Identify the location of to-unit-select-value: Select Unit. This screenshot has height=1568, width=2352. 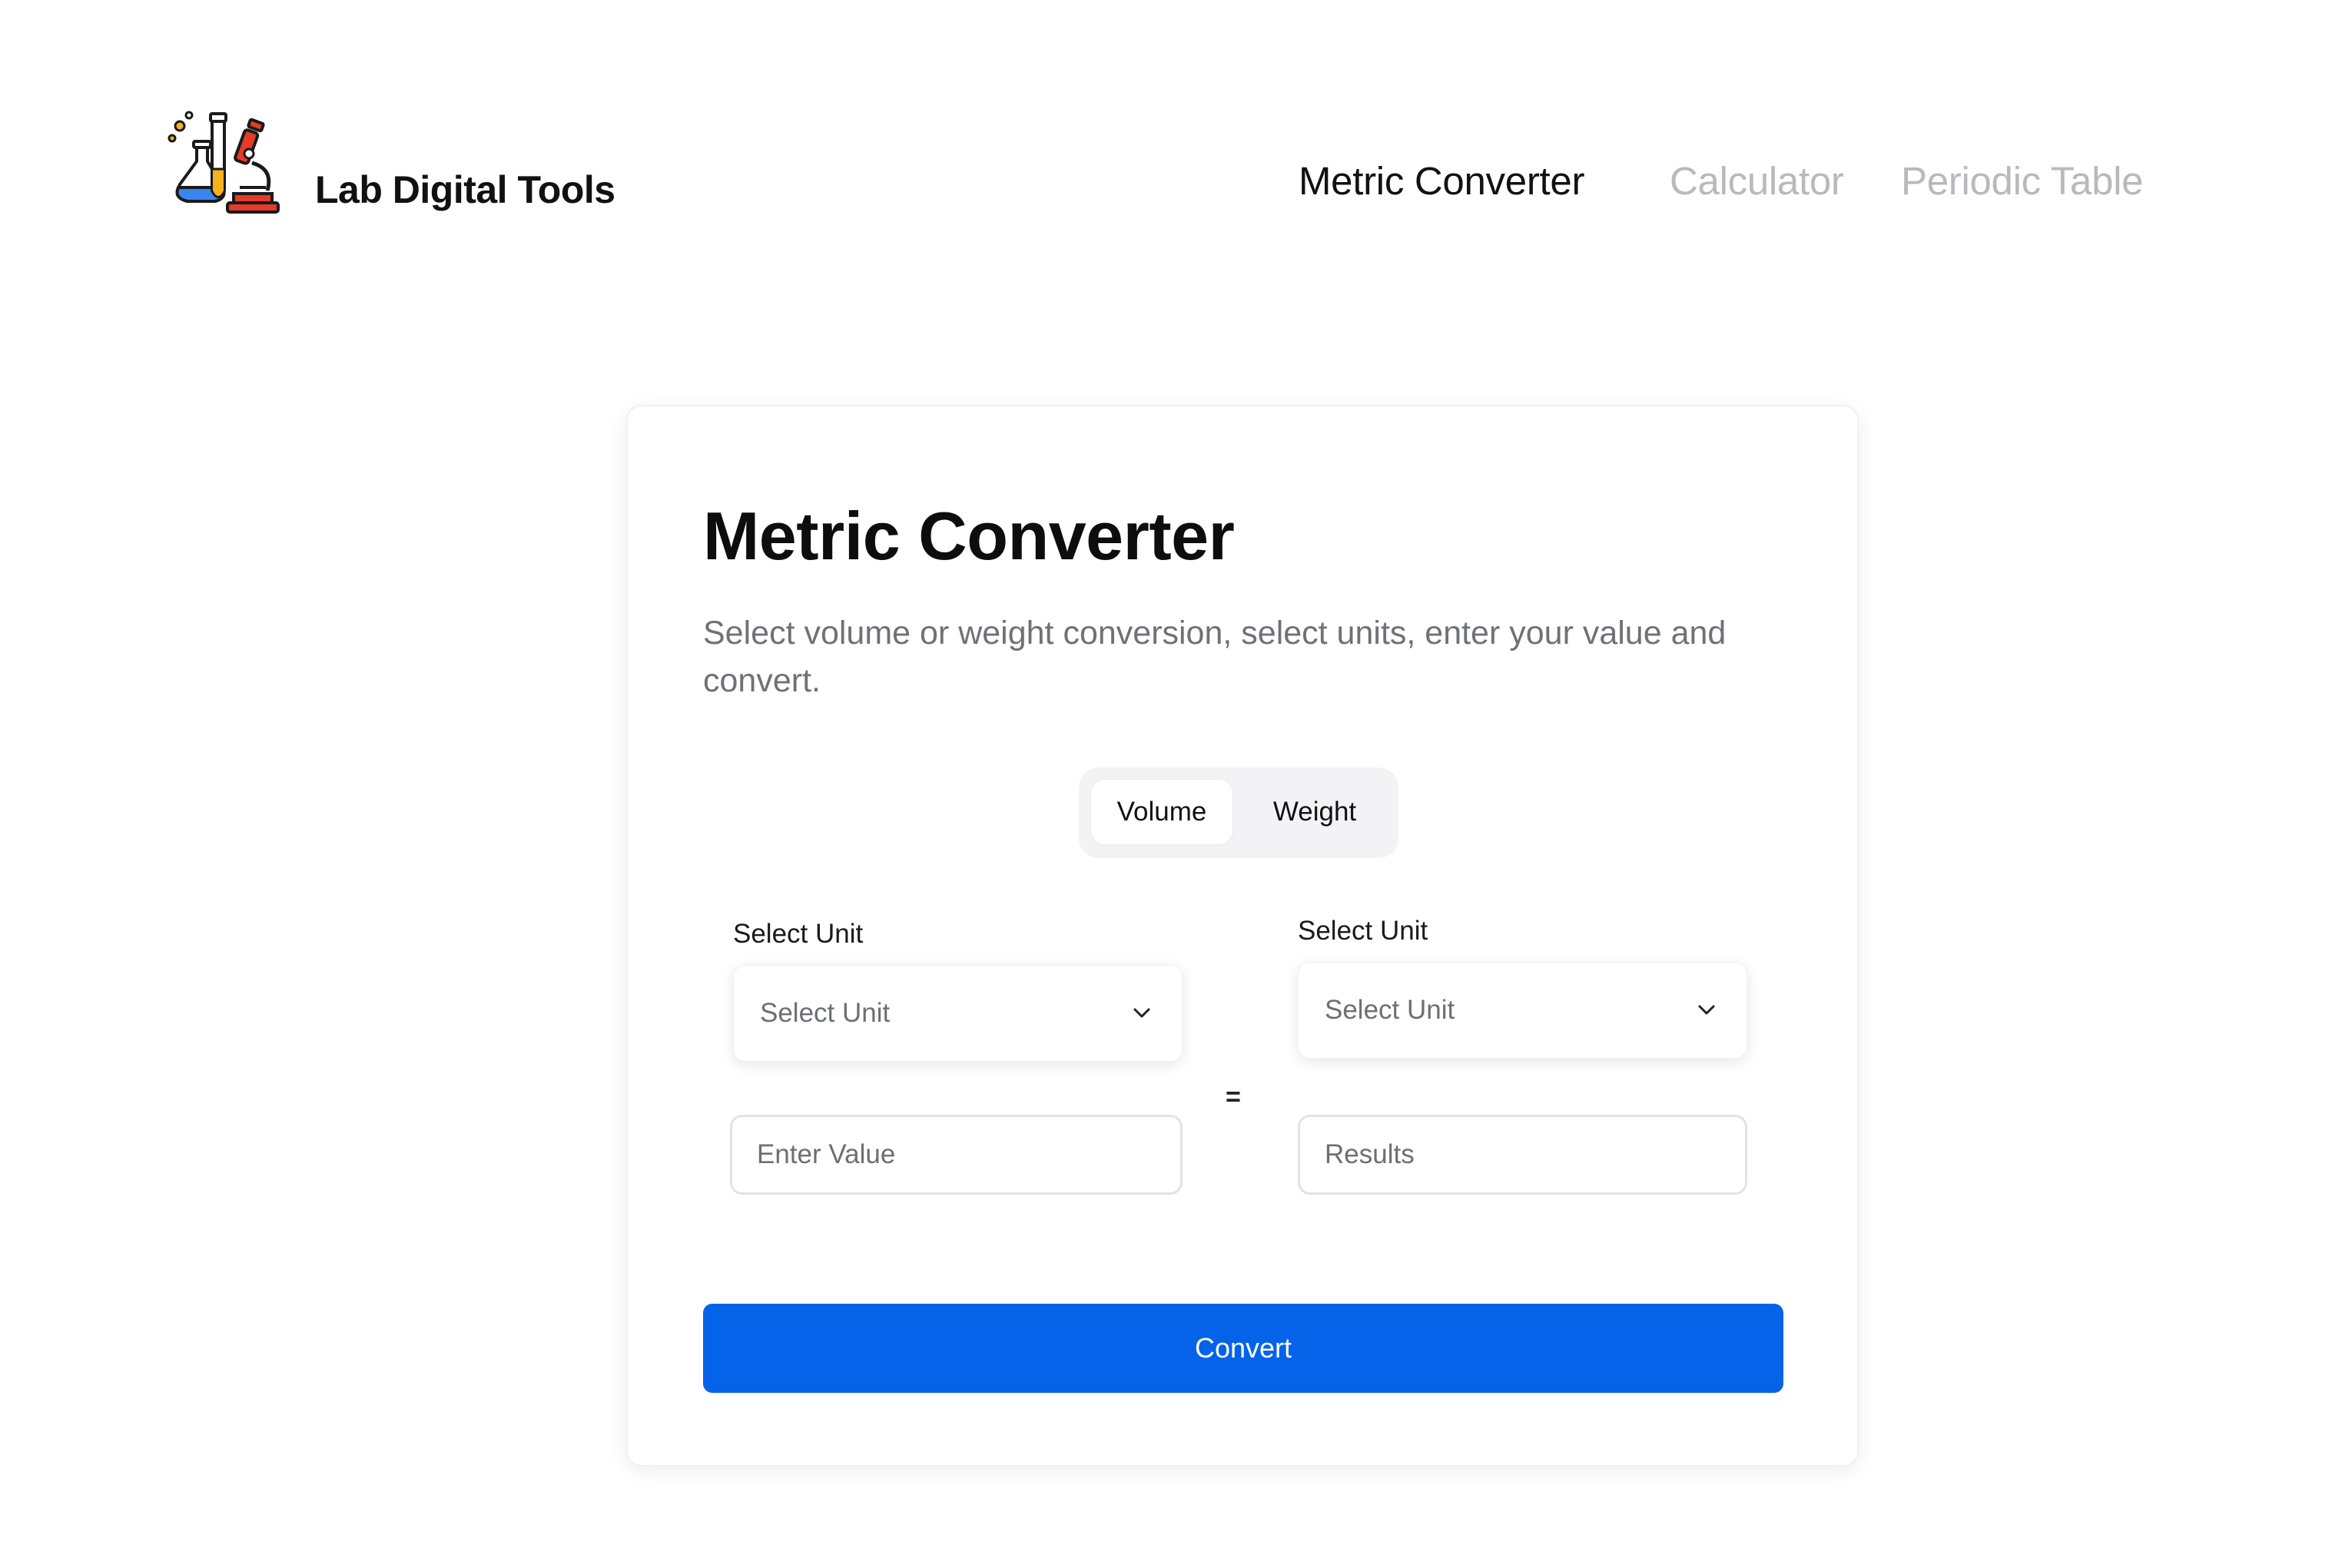
(1390, 1010).